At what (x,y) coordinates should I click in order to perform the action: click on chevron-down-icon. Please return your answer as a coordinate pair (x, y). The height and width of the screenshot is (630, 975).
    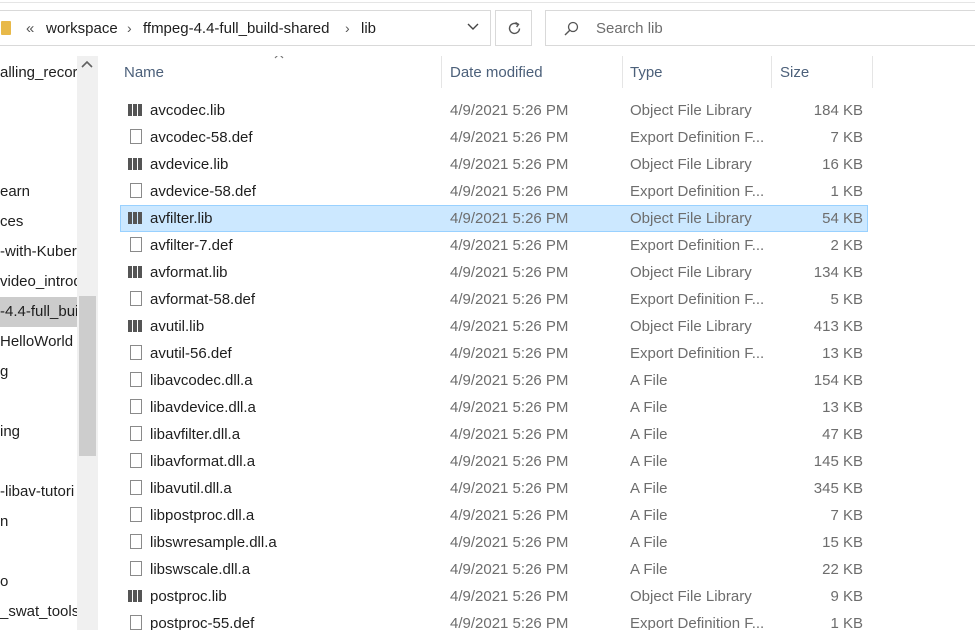
    Looking at the image, I should click on (473, 27).